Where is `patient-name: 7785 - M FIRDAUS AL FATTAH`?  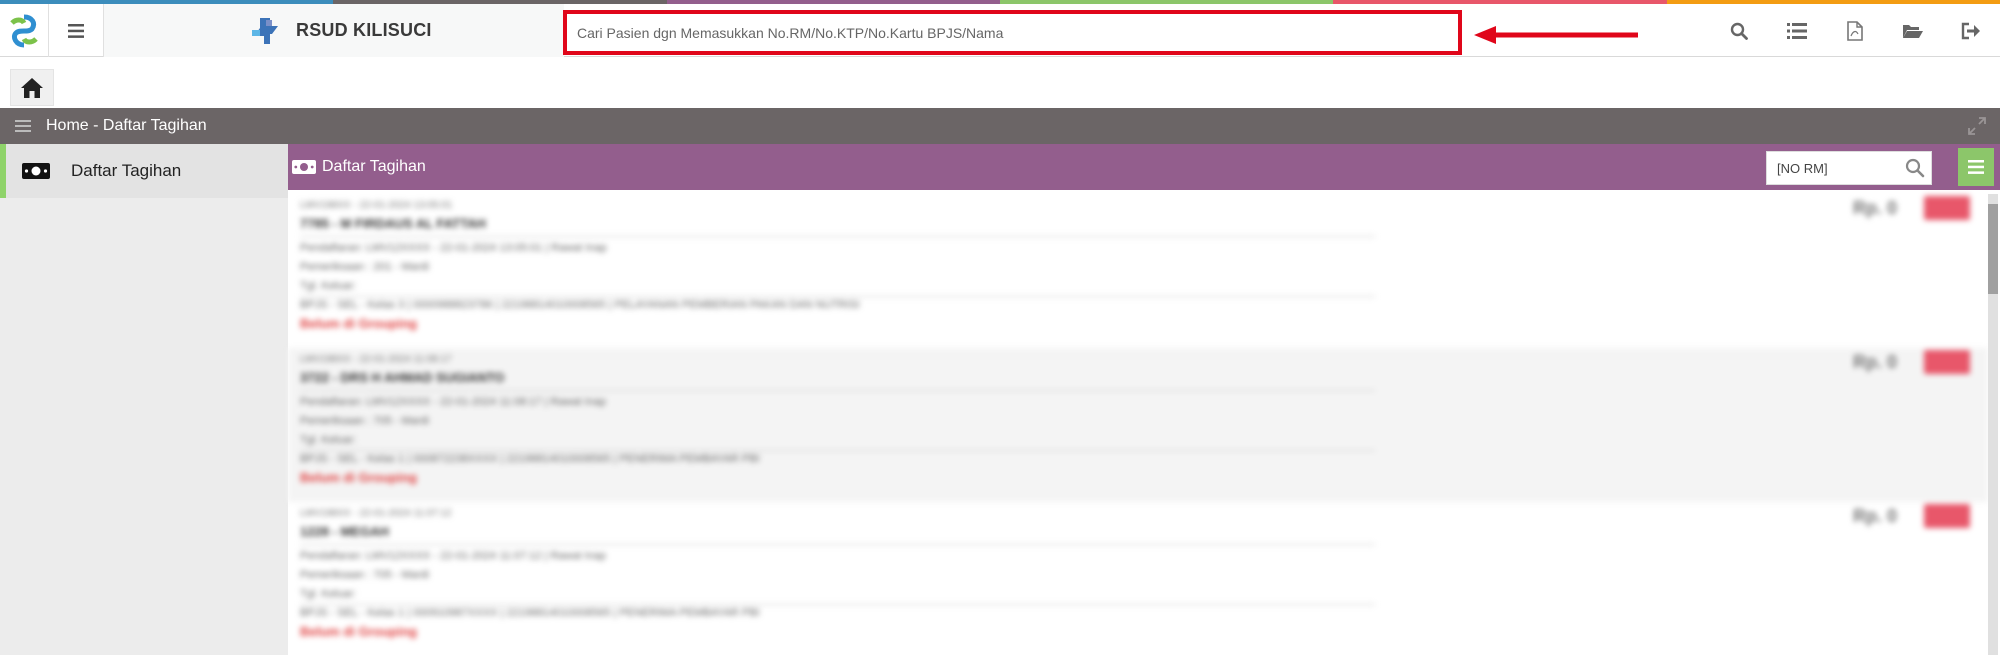 patient-name: 7785 - M FIRDAUS AL FATTAH is located at coordinates (393, 223).